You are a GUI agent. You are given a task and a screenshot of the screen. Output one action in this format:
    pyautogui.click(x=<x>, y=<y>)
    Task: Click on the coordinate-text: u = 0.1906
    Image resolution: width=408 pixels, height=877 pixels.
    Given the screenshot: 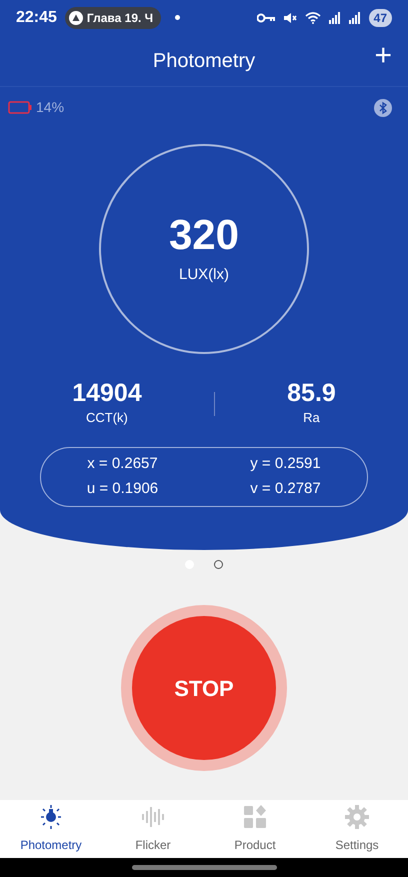 What is the action you would take?
    pyautogui.click(x=123, y=489)
    